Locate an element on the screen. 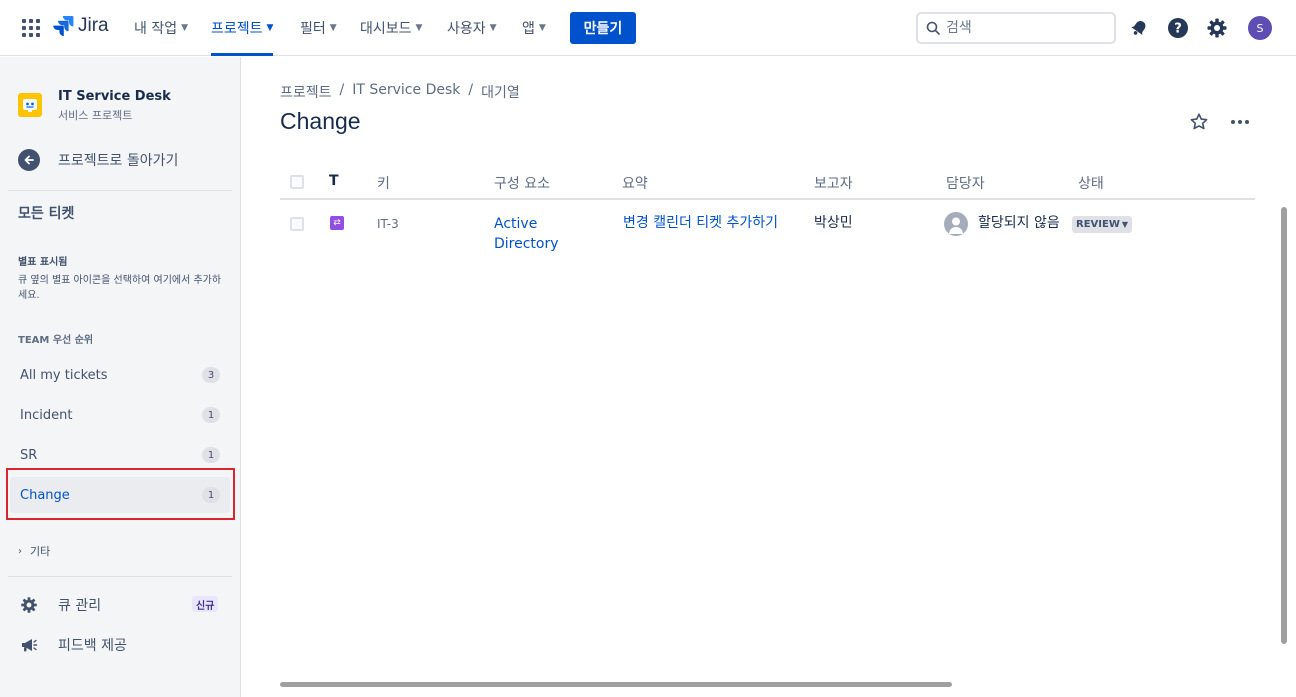 Image resolution: width=1296 pixels, height=697 pixels. nav-label: 프로젝트 is located at coordinates (237, 29).